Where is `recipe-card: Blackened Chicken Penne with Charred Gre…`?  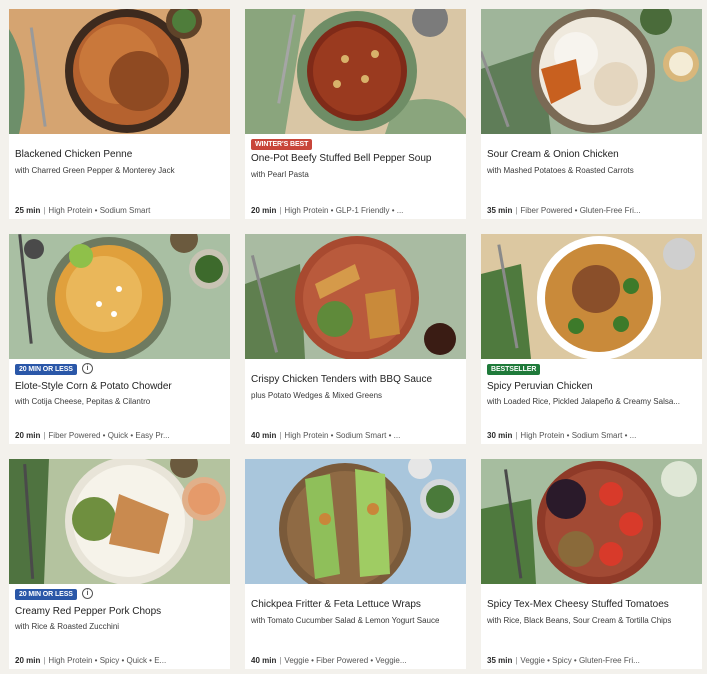
recipe-card: Blackened Chicken Penne with Charred Gre… is located at coordinates (119, 114).